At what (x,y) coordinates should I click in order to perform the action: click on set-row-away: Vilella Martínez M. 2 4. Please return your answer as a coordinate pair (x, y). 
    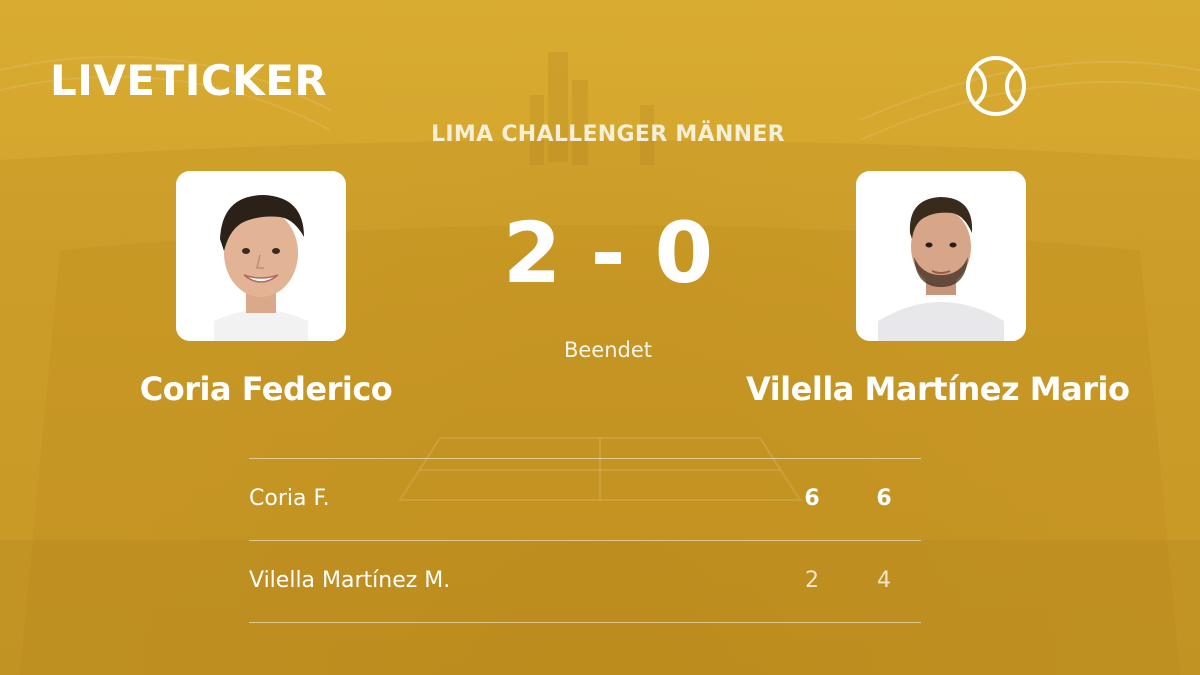
    Looking at the image, I should click on (585, 581).